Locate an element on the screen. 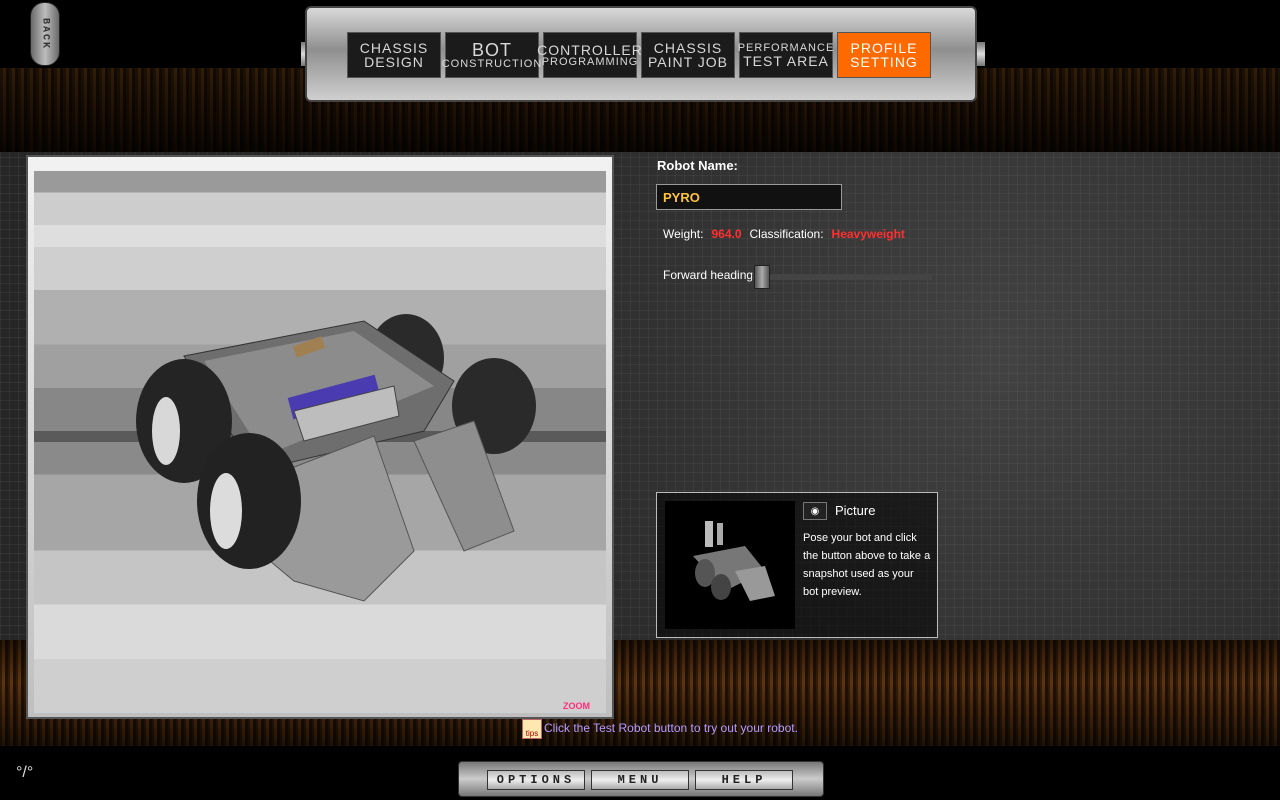  tab-label-line1: CONTROLLER is located at coordinates (590, 49).